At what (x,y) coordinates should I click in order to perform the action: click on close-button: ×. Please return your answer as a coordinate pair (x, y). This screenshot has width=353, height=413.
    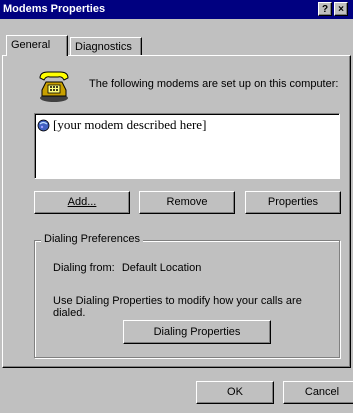
    Looking at the image, I should click on (341, 9).